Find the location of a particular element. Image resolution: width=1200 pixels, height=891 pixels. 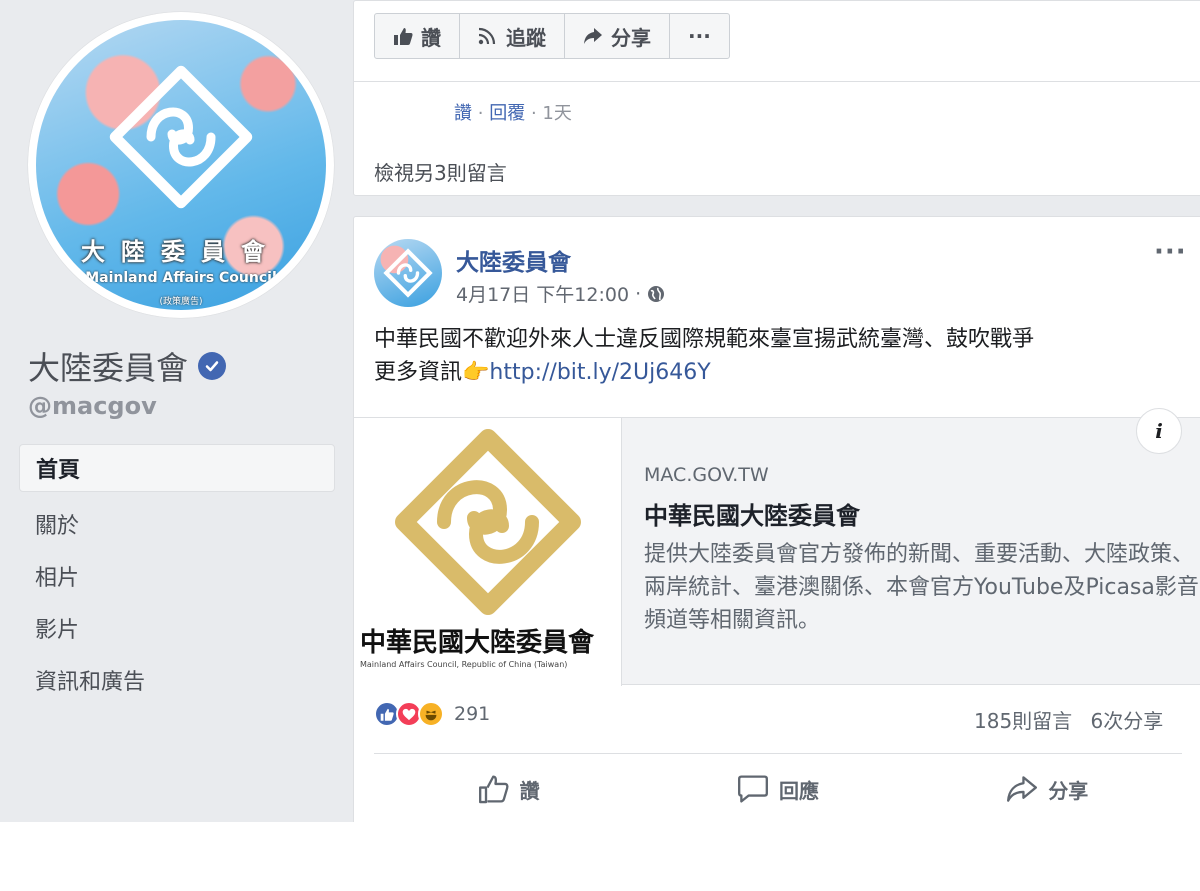

link-preview-title: 中華民國大陸委員會 is located at coordinates (752, 513).